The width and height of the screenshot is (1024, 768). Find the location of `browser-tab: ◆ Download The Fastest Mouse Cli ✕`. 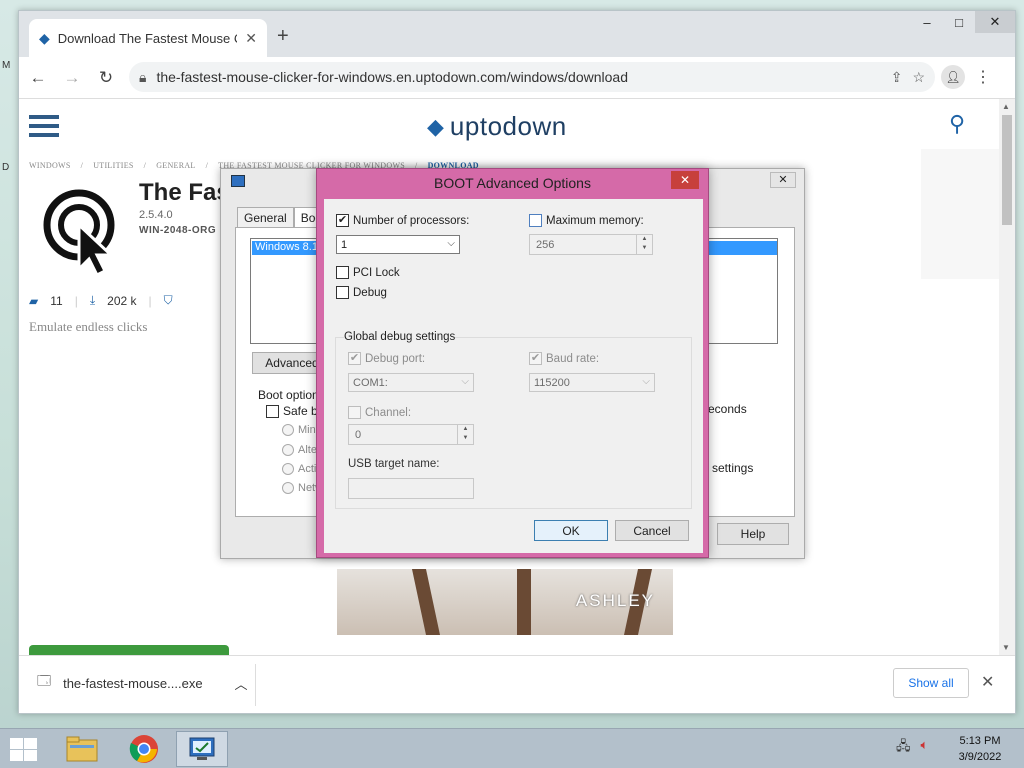

browser-tab: ◆ Download The Fastest Mouse Cli ✕ is located at coordinates (148, 38).